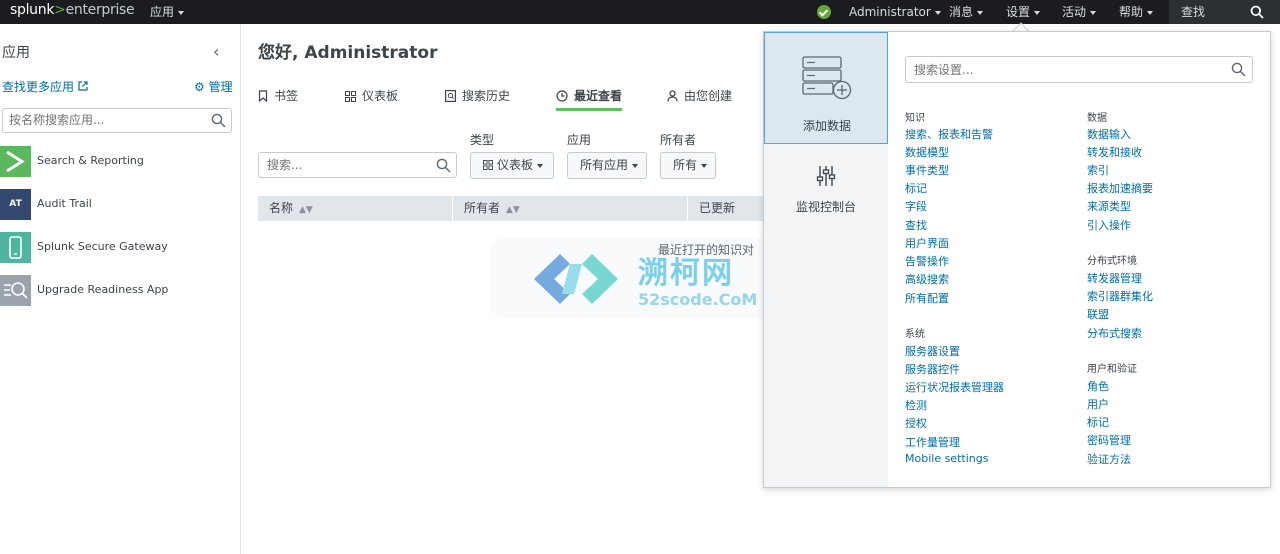 The image size is (1280, 554). Describe the element at coordinates (949, 134) in the screenshot. I see `settings-link: 搜索、报表和告警` at that location.